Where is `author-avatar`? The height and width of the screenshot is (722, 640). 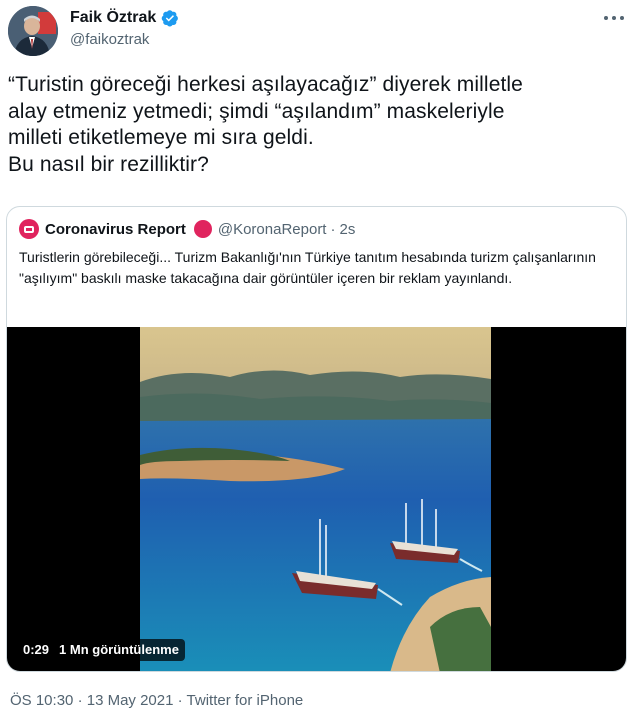
author-avatar is located at coordinates (33, 31).